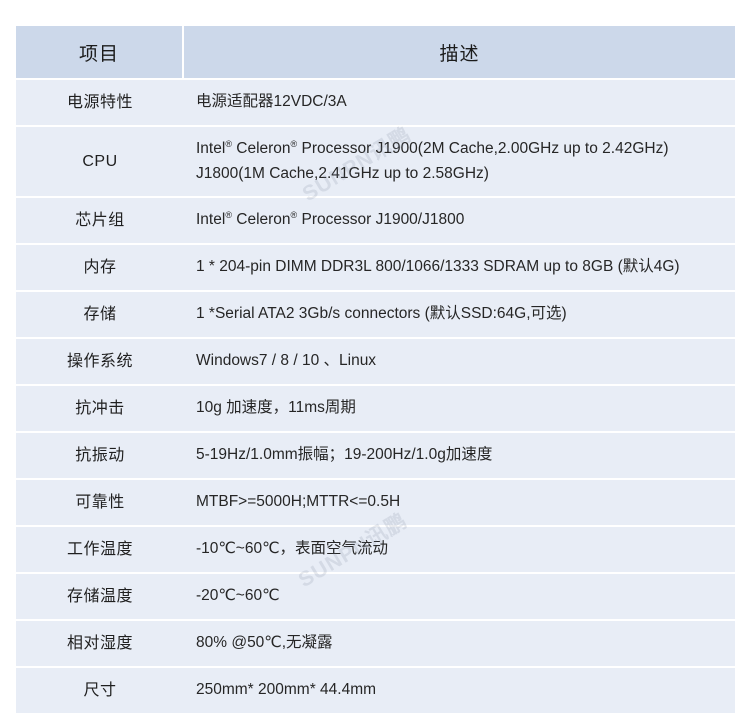  Describe the element at coordinates (264, 643) in the screenshot. I see `description-line: 80% @50℃,无凝露` at that location.